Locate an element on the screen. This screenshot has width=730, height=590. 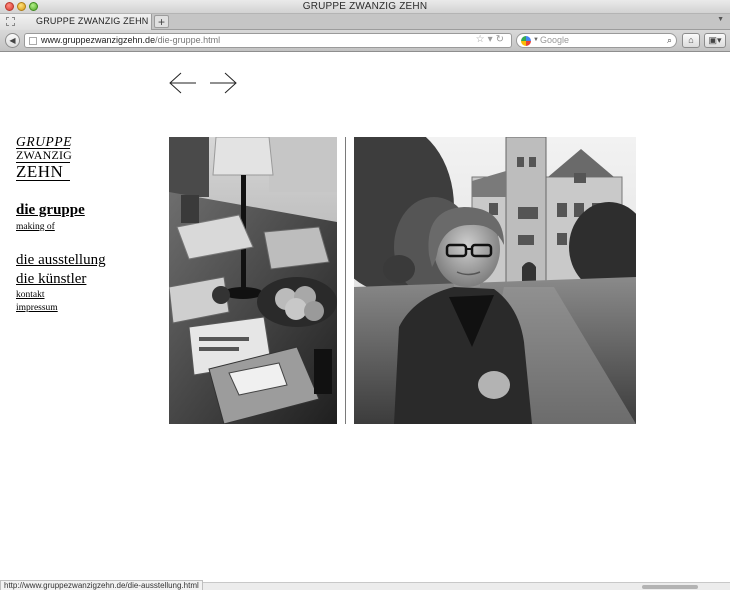
tab-active: GRUPPE ZWANZIG ZEHN is located at coordinates (76, 22).